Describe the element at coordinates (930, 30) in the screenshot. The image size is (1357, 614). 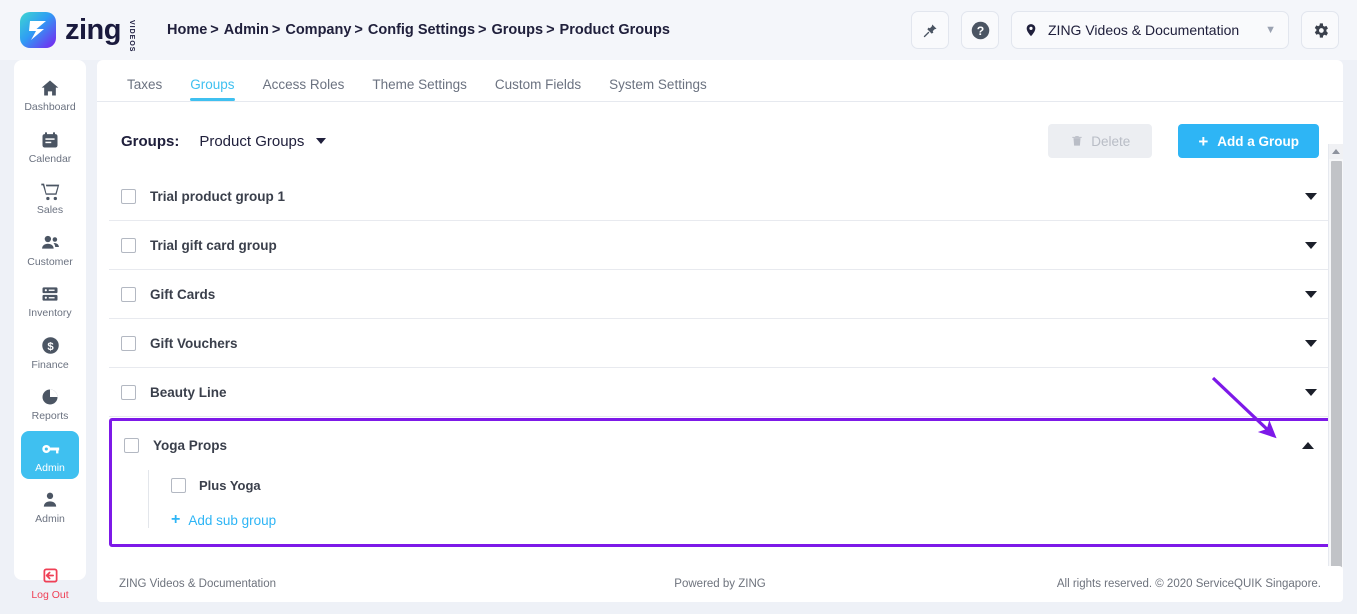
I see `pin-button` at that location.